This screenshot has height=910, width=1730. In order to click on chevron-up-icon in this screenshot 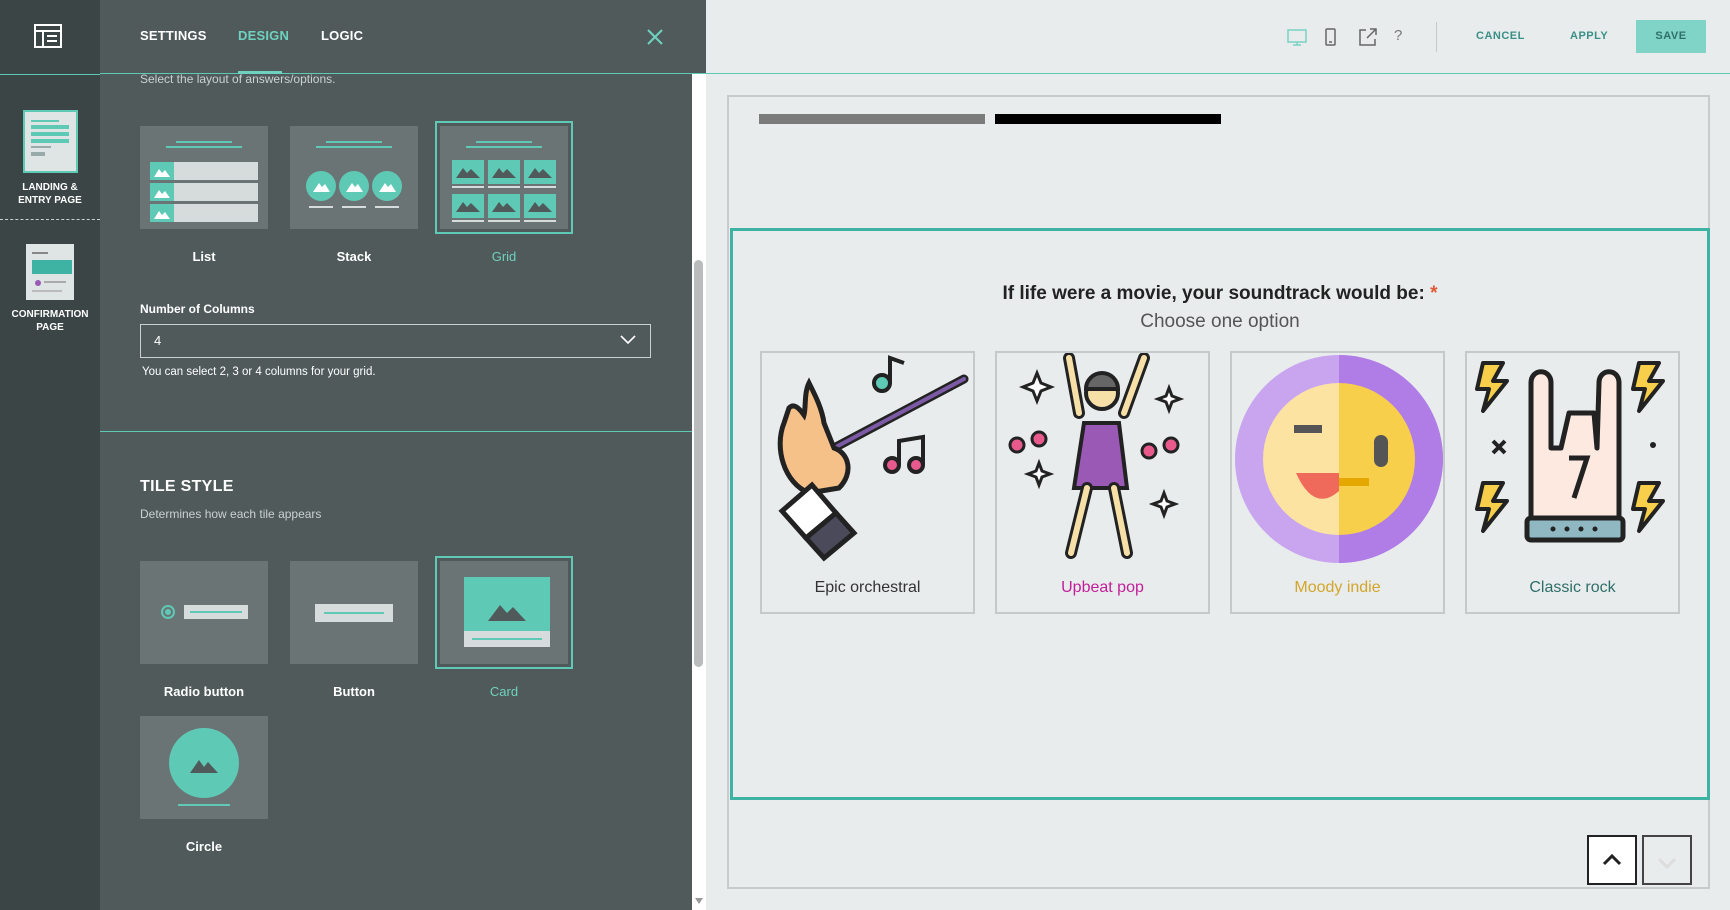, I will do `click(1612, 859)`.